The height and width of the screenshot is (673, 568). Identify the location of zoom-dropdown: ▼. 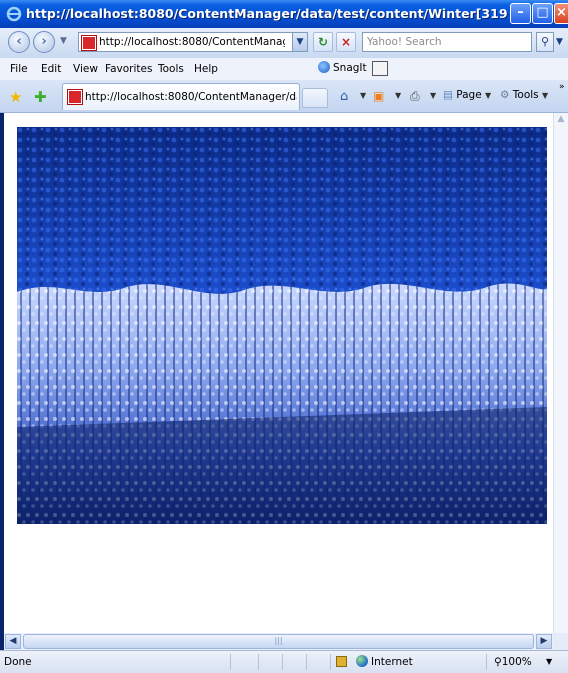
(549, 661).